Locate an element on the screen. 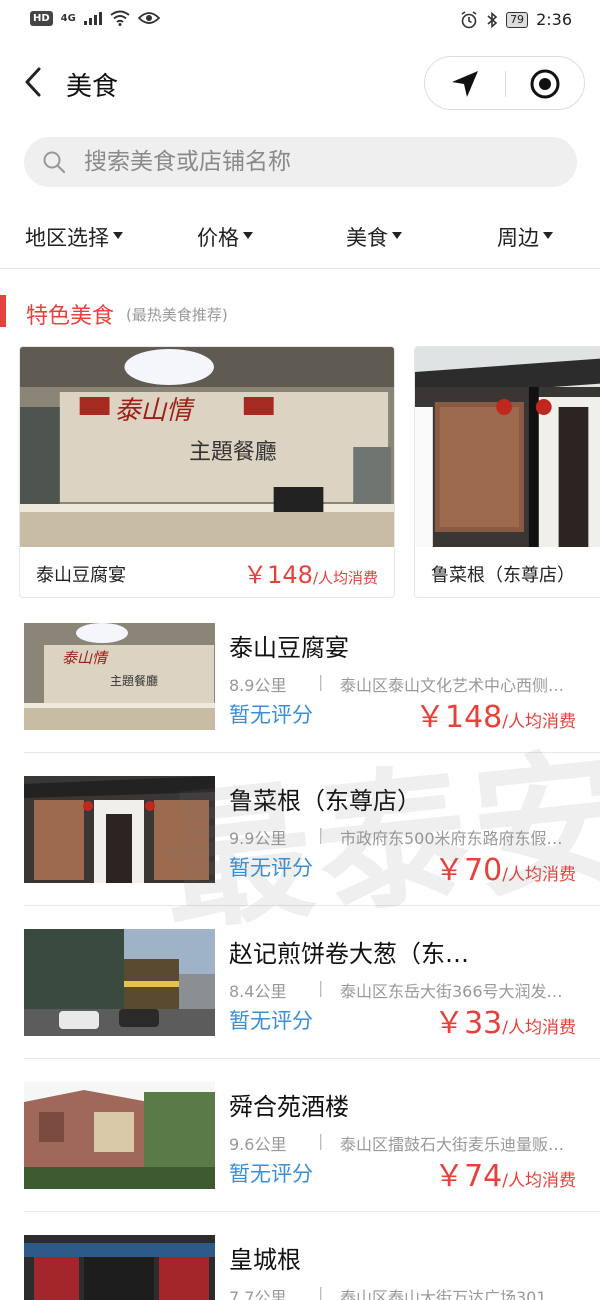 This screenshot has width=600, height=1300. restaurant-distance: 8.9公里 is located at coordinates (258, 685).